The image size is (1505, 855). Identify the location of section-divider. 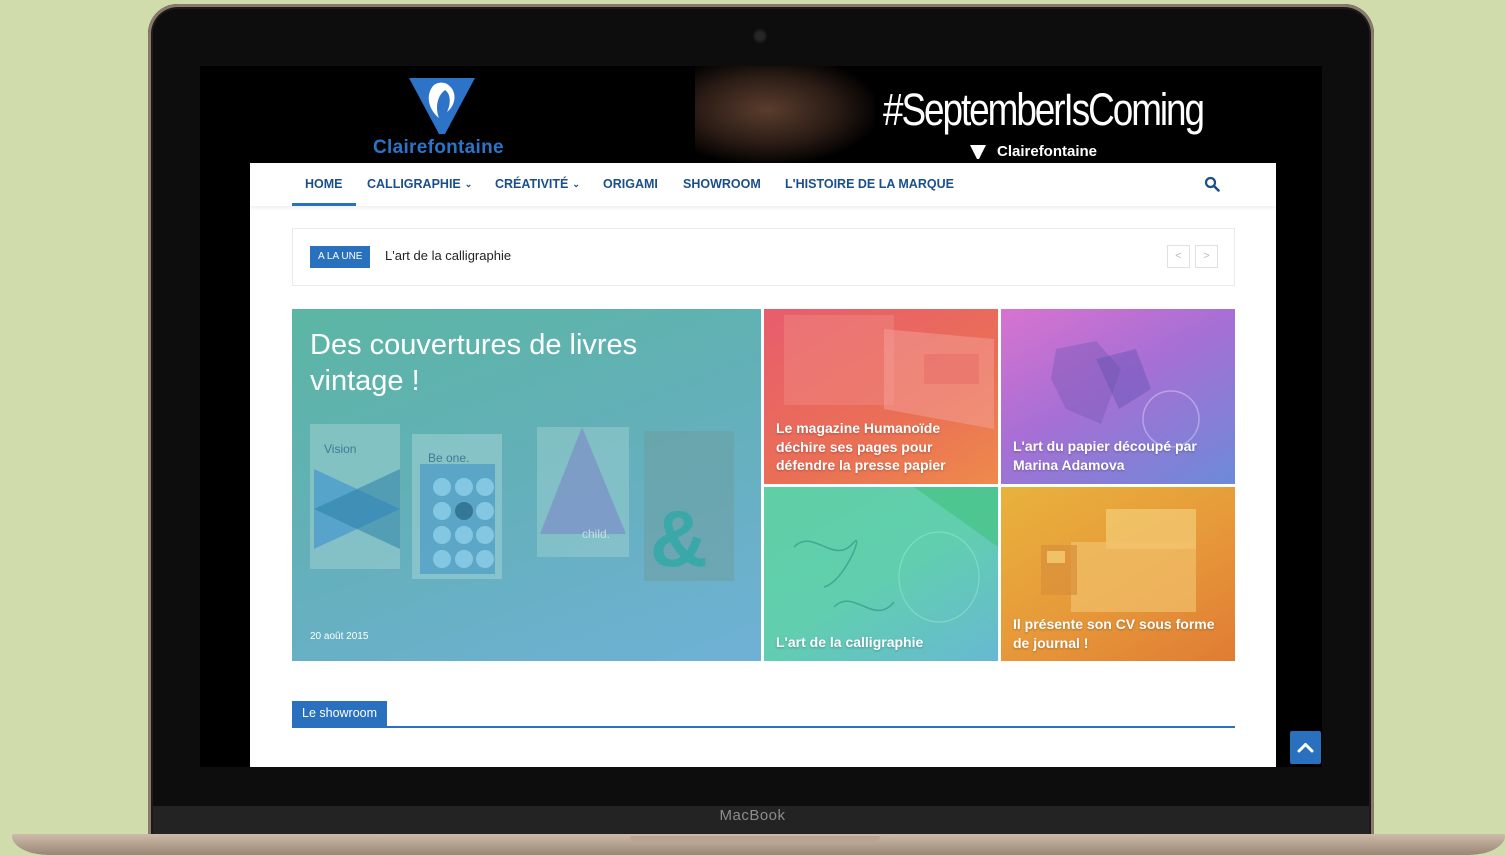
(763, 727).